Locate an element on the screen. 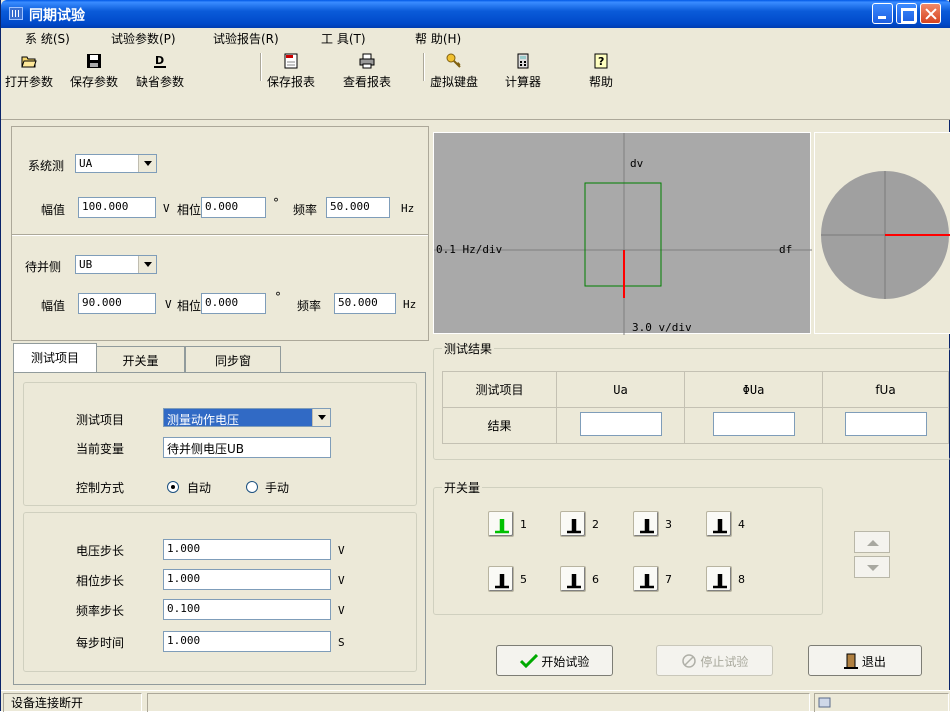  exit-button: 退出 is located at coordinates (865, 660).